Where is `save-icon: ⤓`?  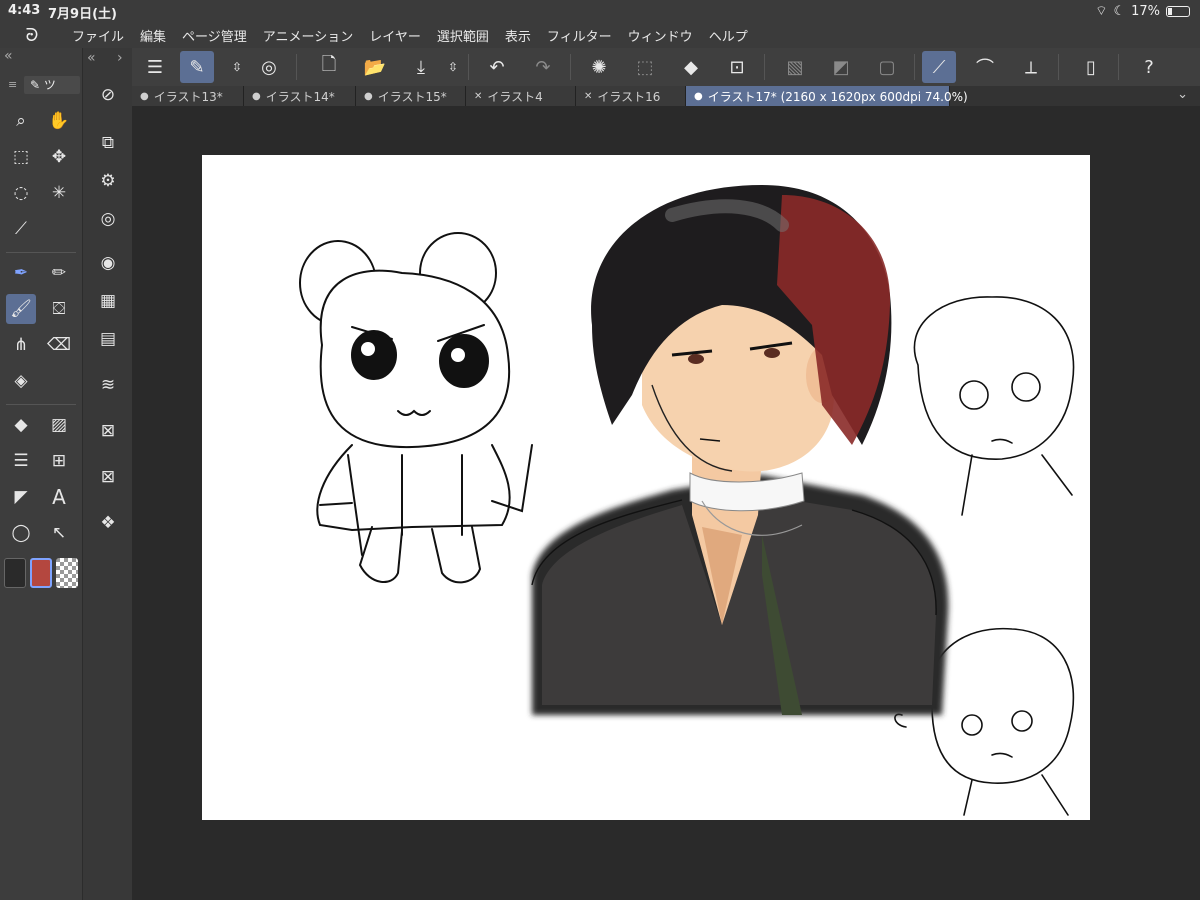 save-icon: ⤓ is located at coordinates (421, 67).